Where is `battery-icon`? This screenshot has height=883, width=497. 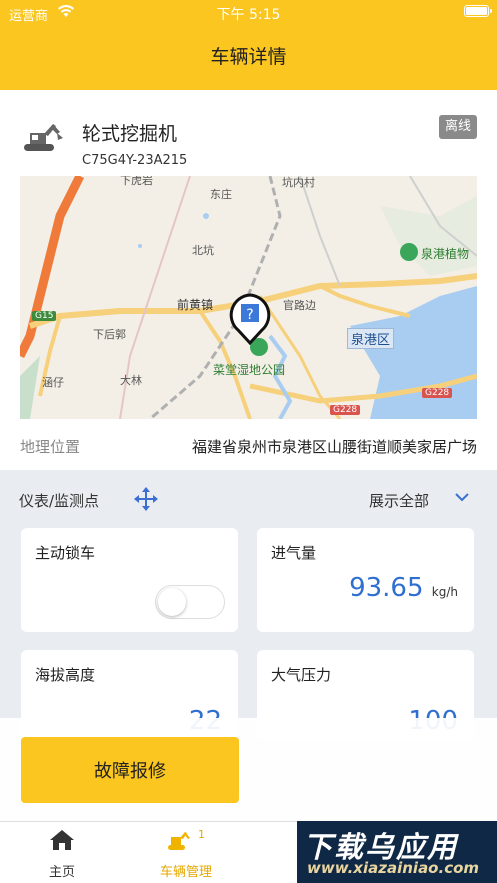 battery-icon is located at coordinates (478, 11).